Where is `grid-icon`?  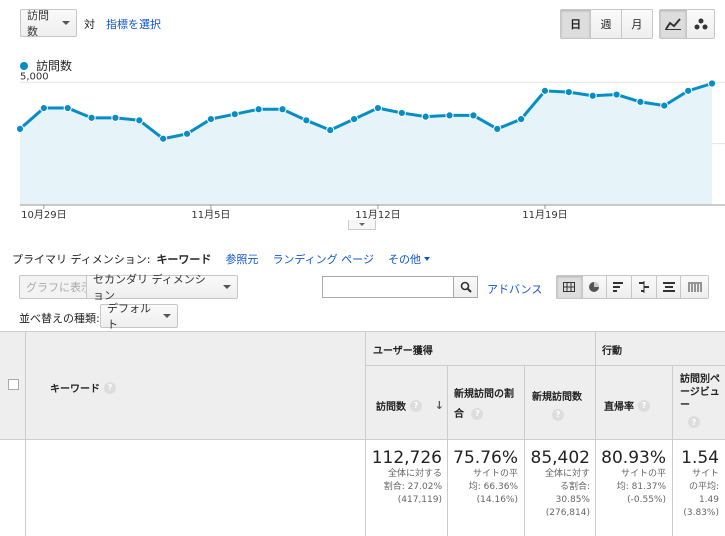
grid-icon is located at coordinates (569, 287).